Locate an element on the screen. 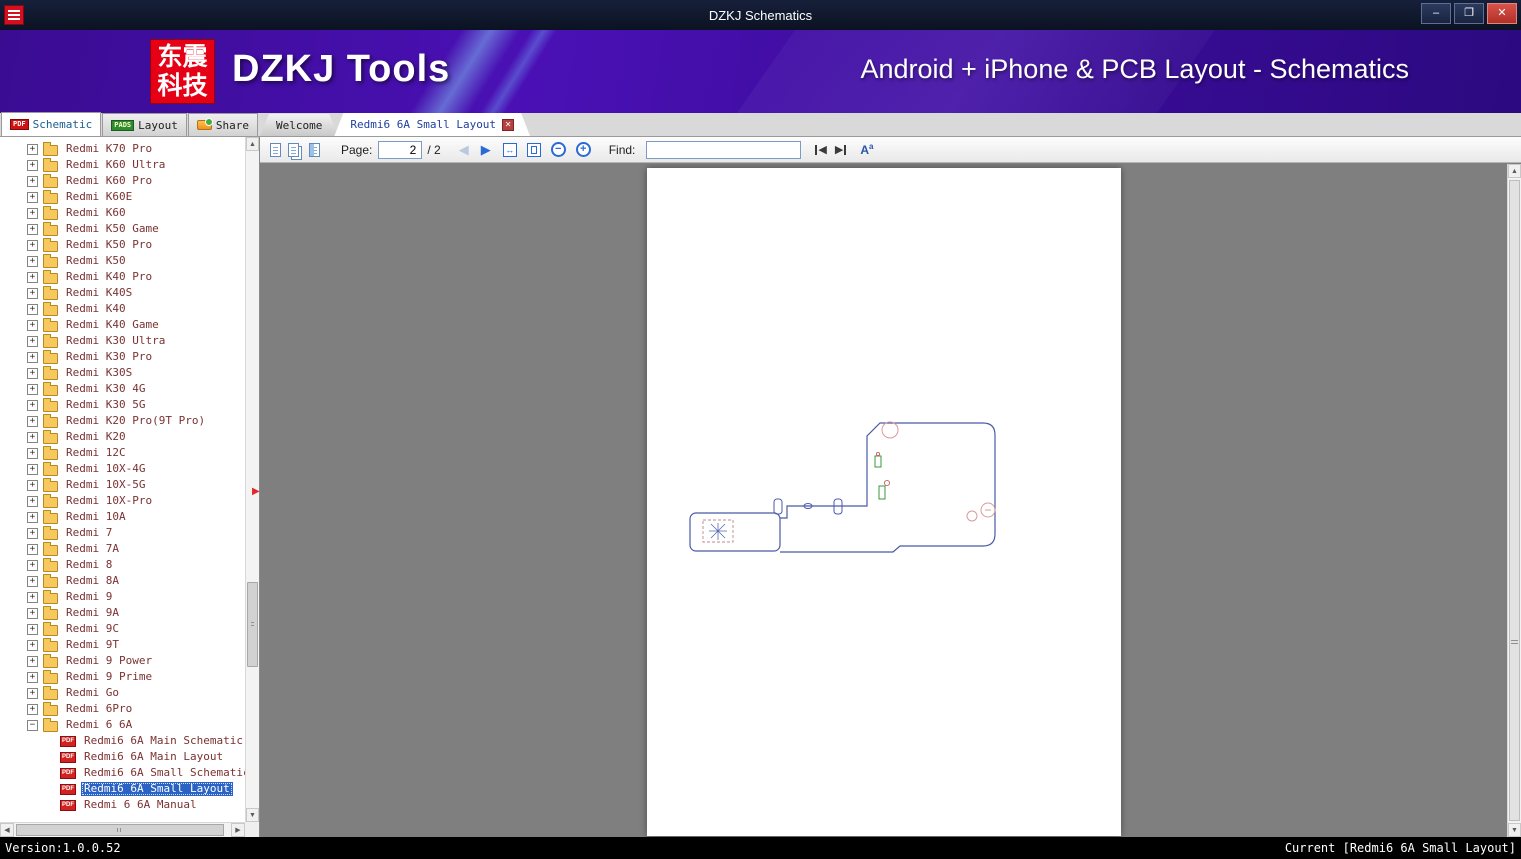 The height and width of the screenshot is (859, 1521). zoom-in-icon: + is located at coordinates (583, 149).